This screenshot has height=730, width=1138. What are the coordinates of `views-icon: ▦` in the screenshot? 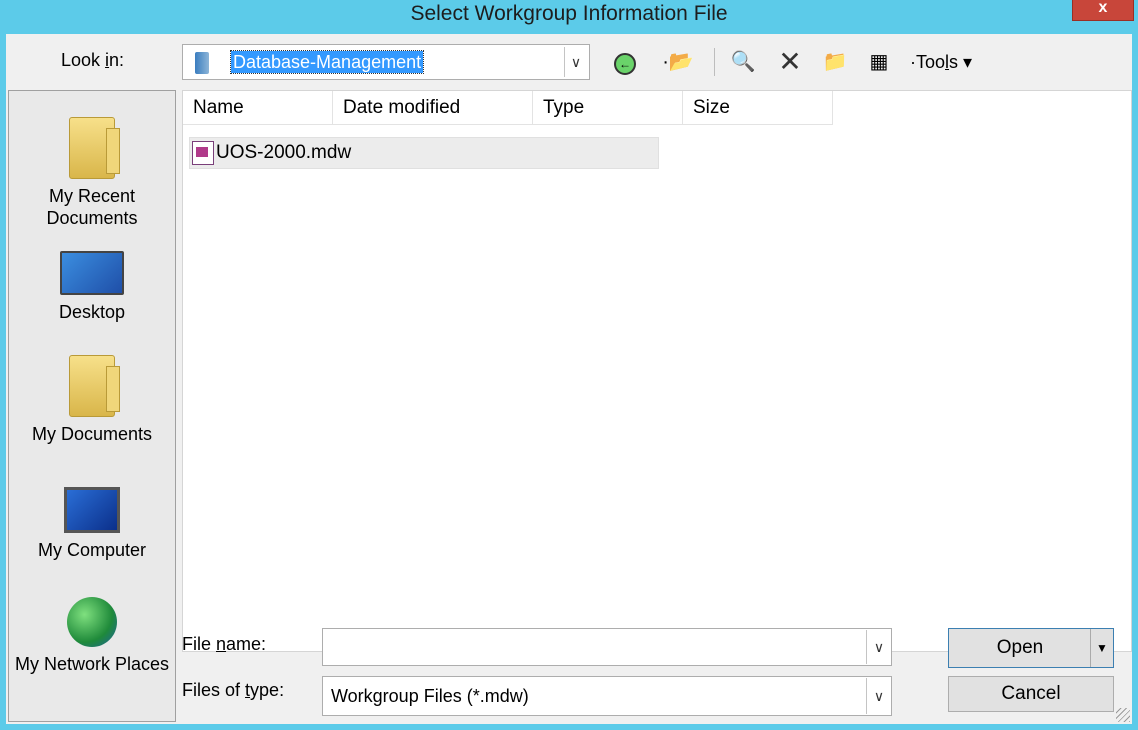 It's located at (879, 62).